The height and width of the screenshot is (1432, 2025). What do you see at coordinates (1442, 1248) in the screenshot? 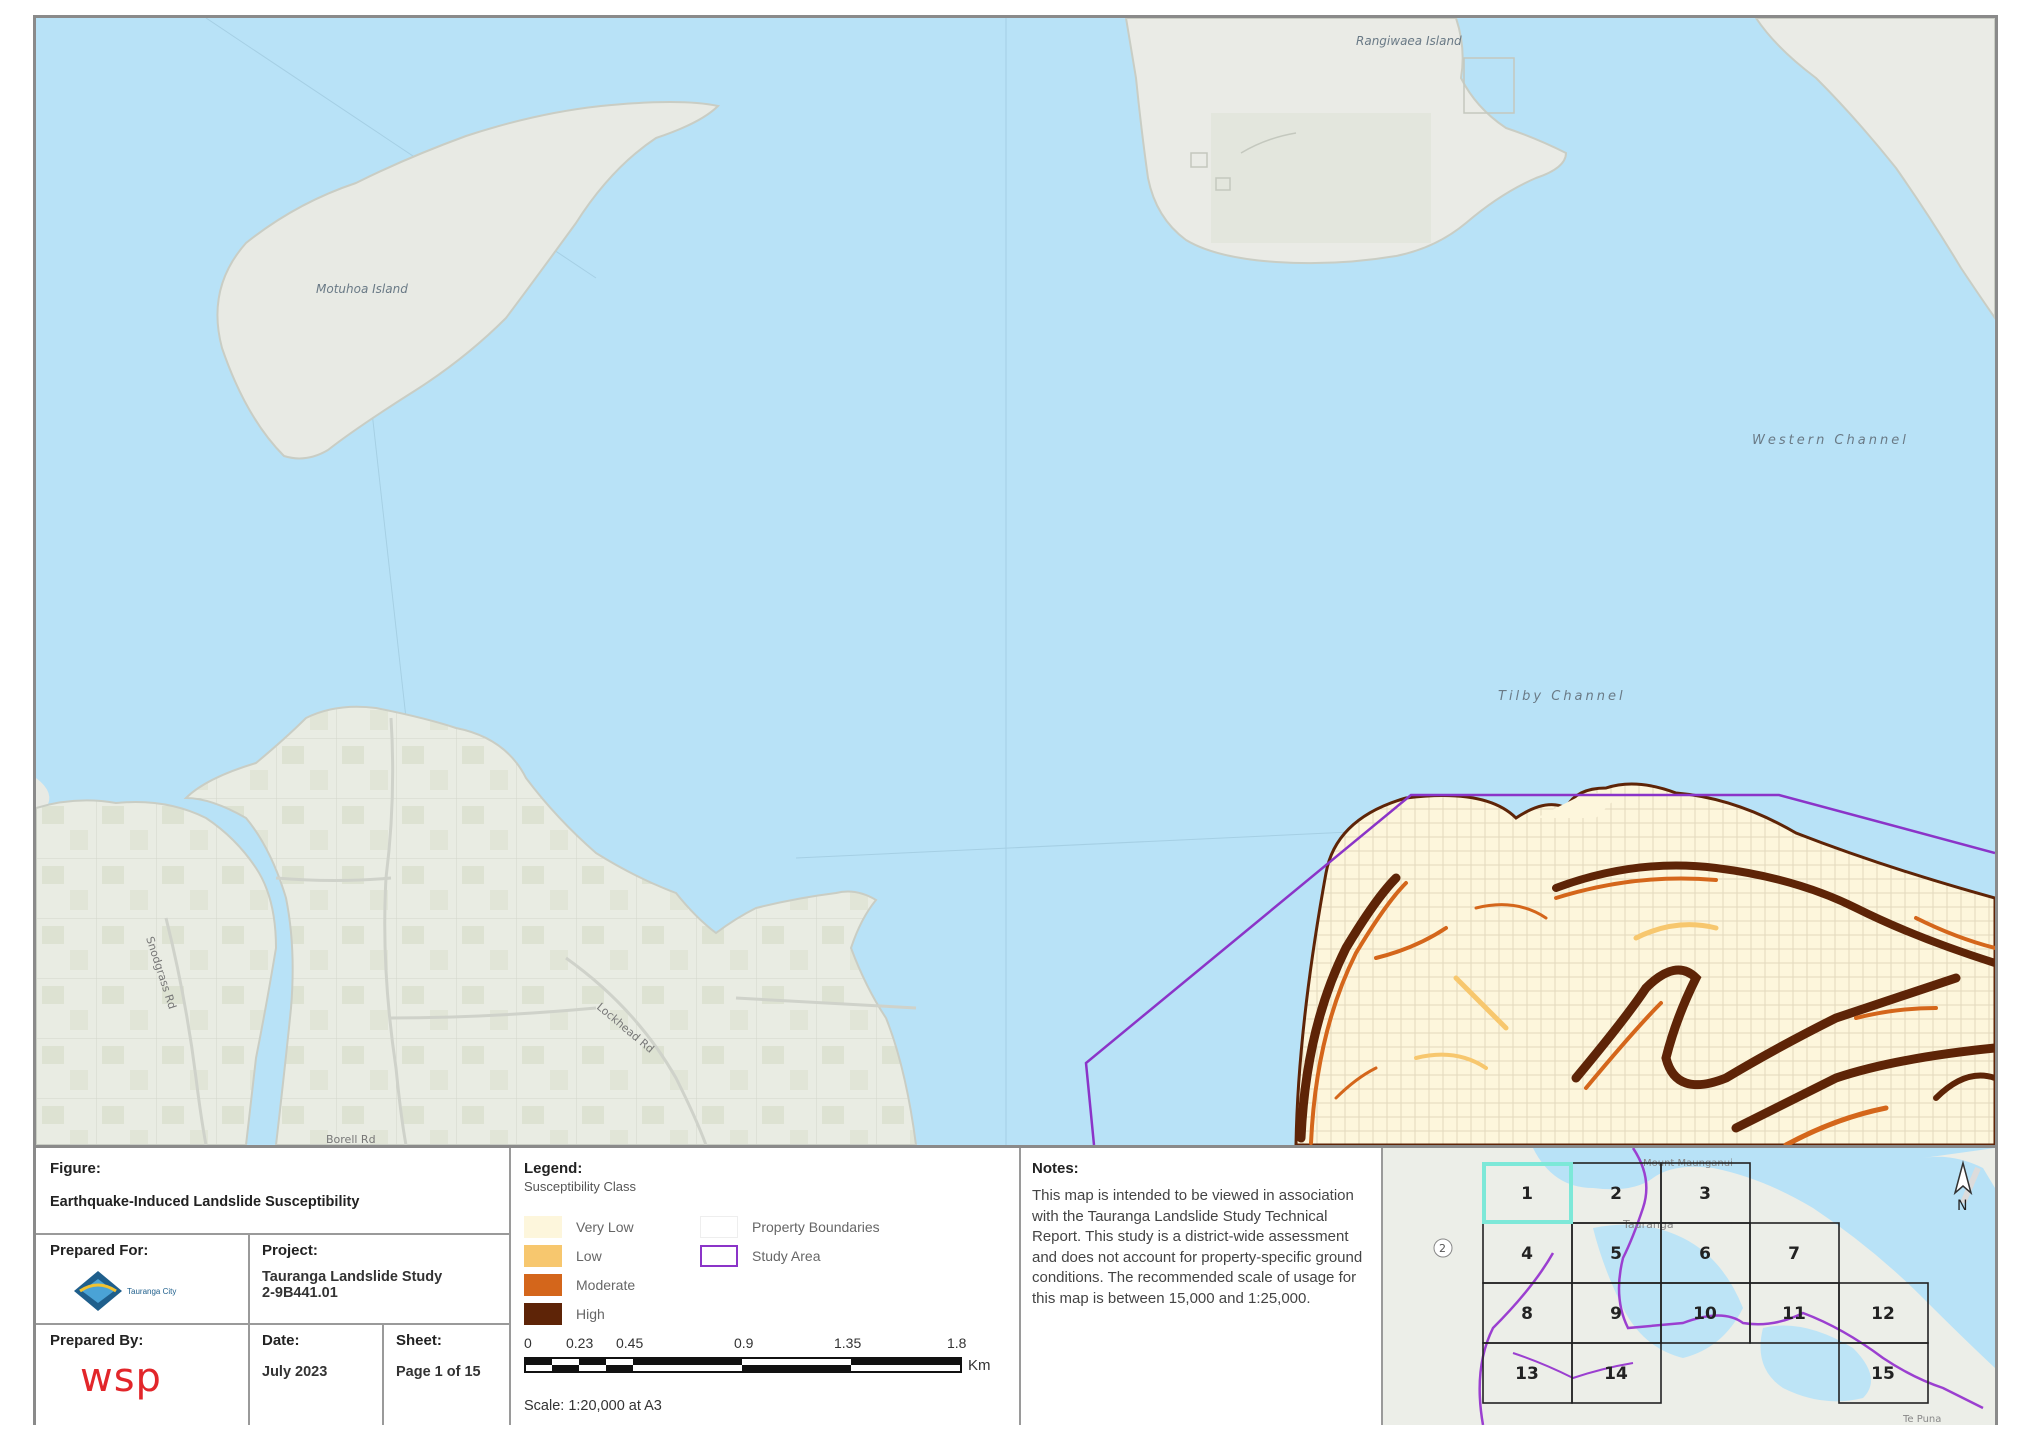
I see `highway-marker: 2` at bounding box center [1442, 1248].